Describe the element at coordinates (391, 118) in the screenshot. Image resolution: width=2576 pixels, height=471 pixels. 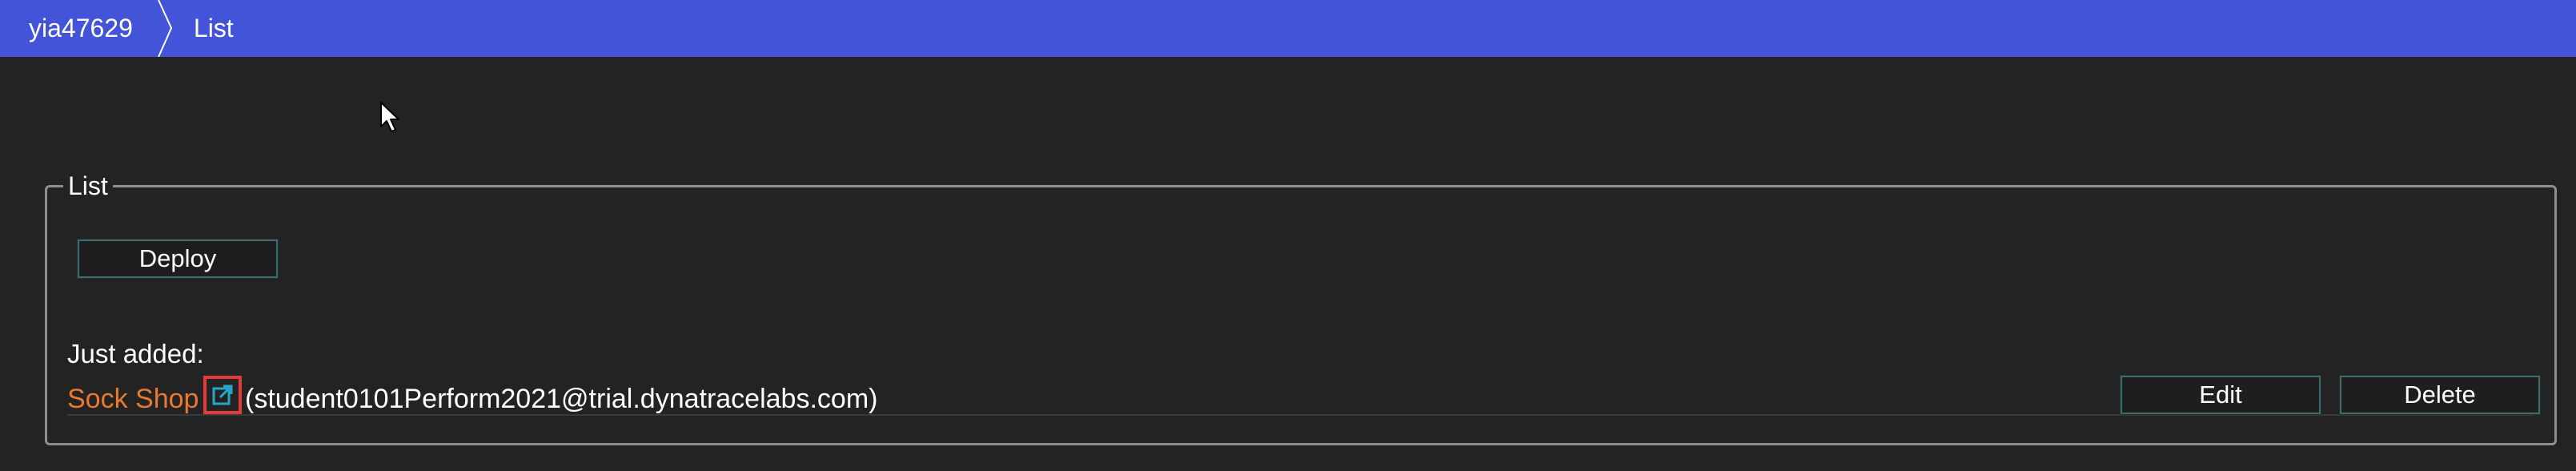
I see `mouse-pointer-icon` at that location.